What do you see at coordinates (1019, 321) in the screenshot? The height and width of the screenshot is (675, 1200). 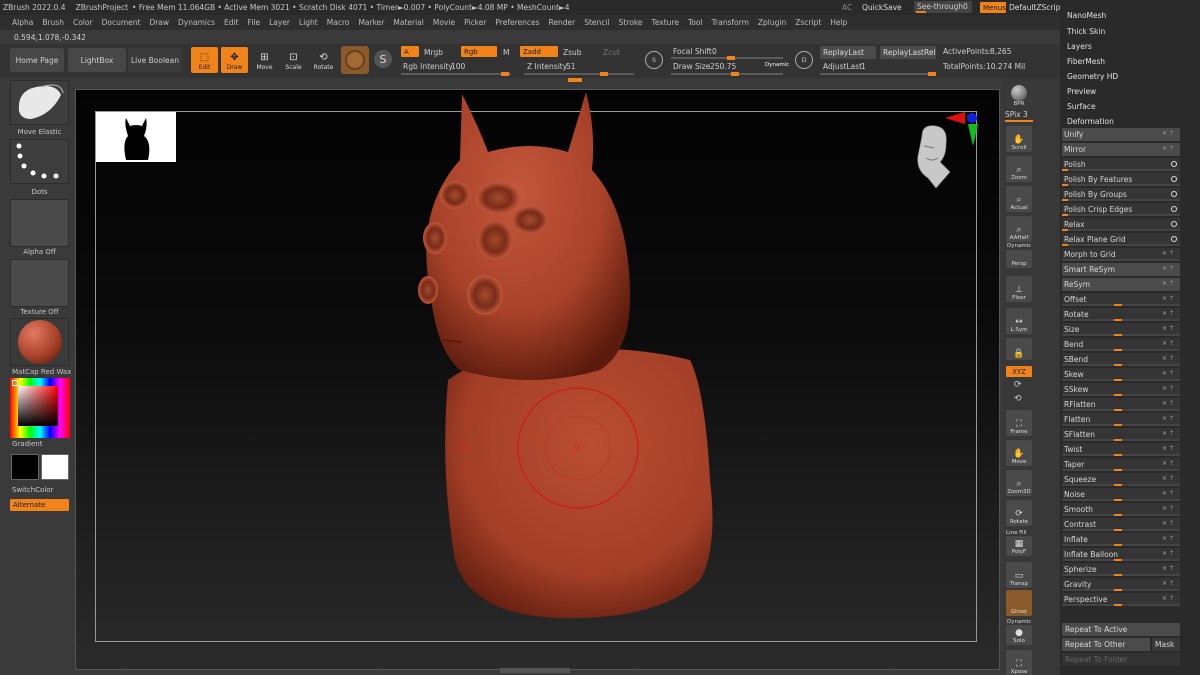 I see `lsym-button: ↔ L.Sym` at bounding box center [1019, 321].